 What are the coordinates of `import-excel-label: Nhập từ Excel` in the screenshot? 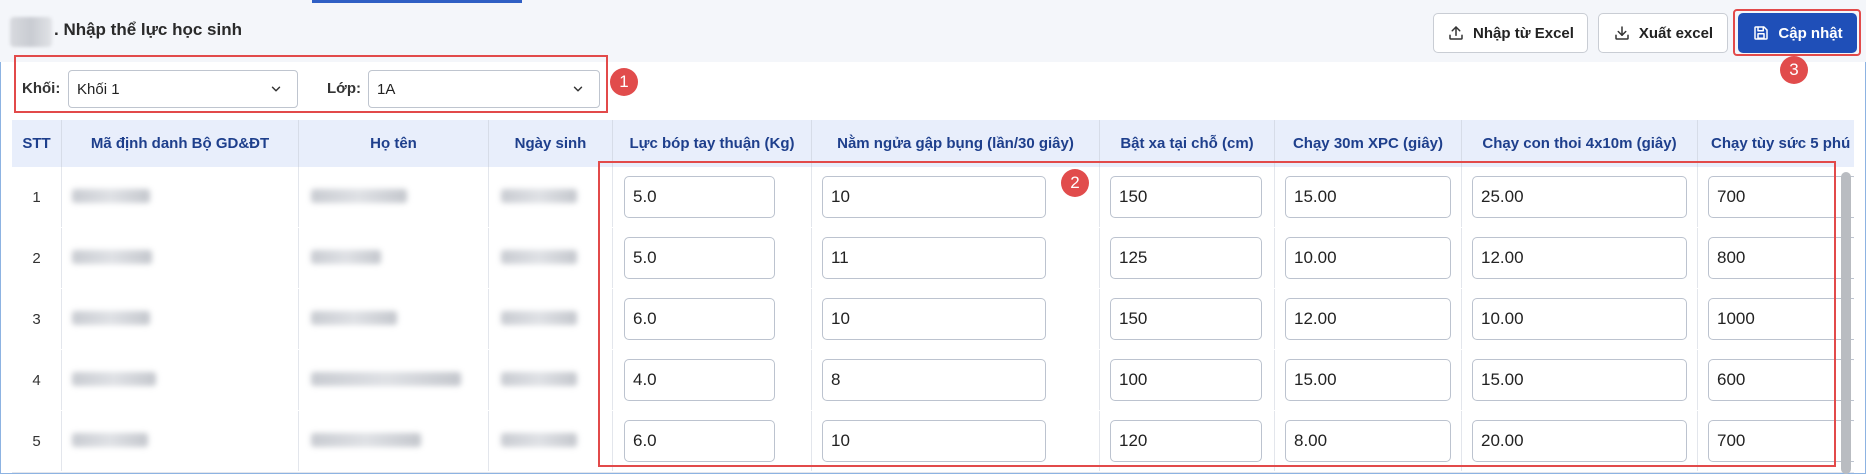 It's located at (1523, 33).